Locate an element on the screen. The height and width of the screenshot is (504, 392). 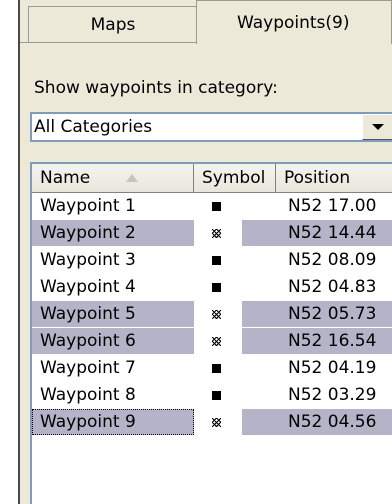
chevron-down-icon is located at coordinates (378, 127).